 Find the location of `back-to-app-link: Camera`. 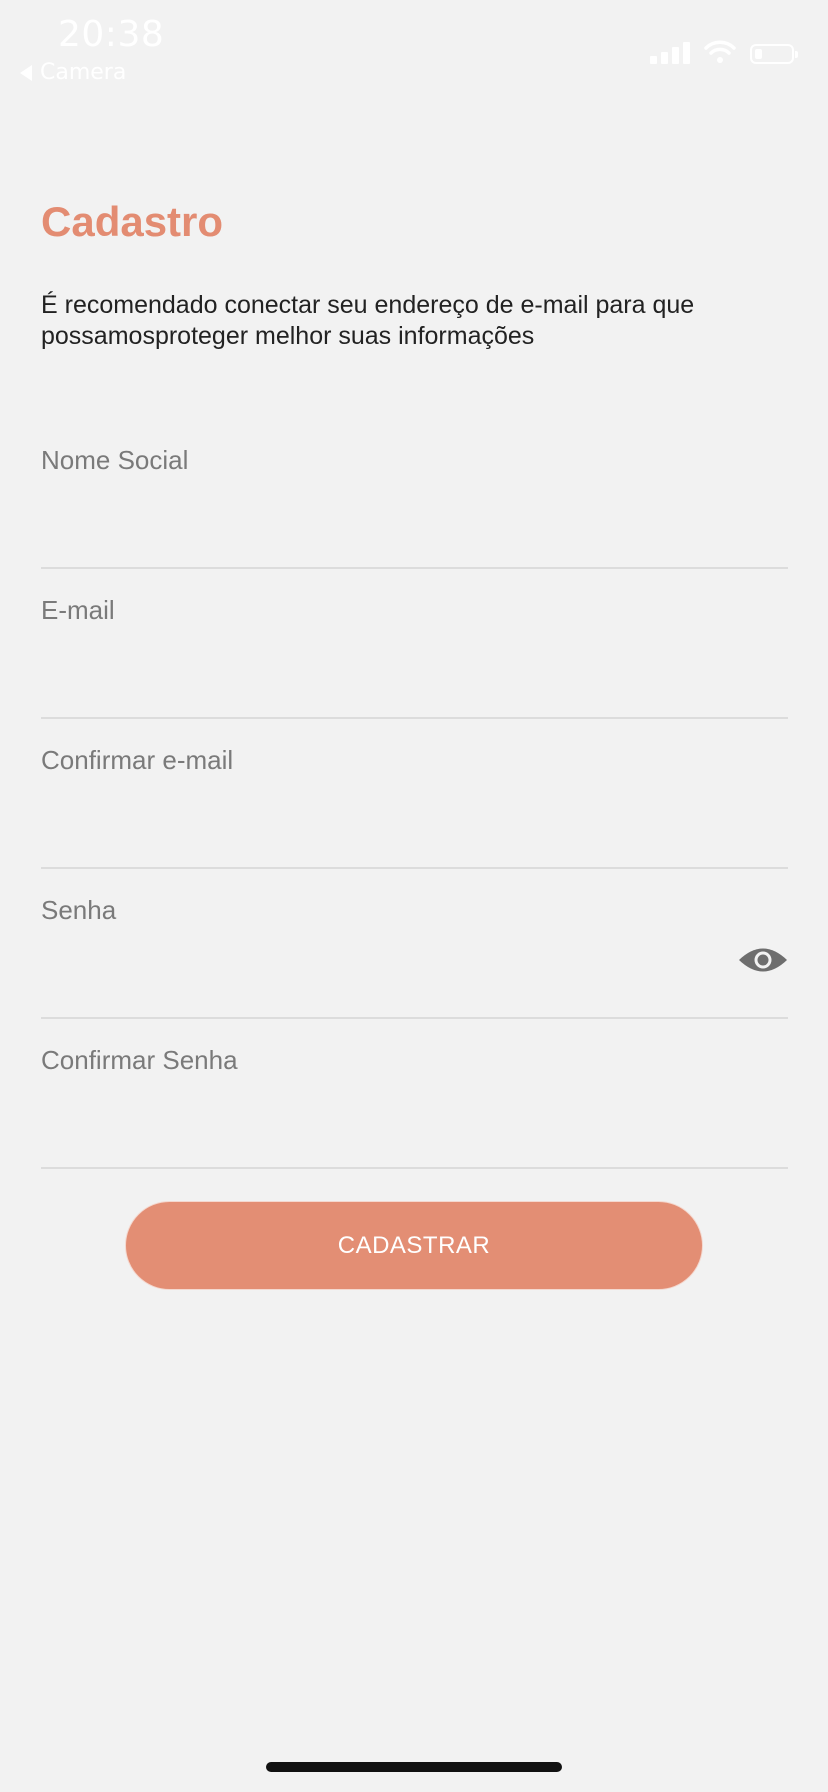

back-to-app-link: Camera is located at coordinates (73, 72).